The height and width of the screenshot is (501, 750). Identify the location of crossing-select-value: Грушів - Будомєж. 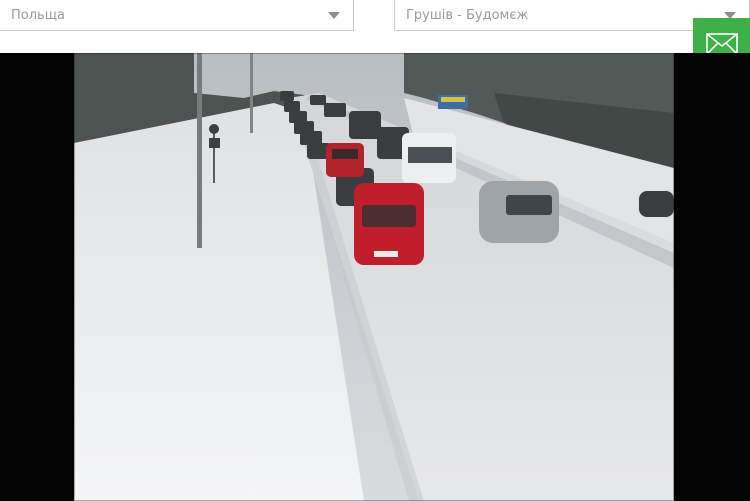
(467, 15).